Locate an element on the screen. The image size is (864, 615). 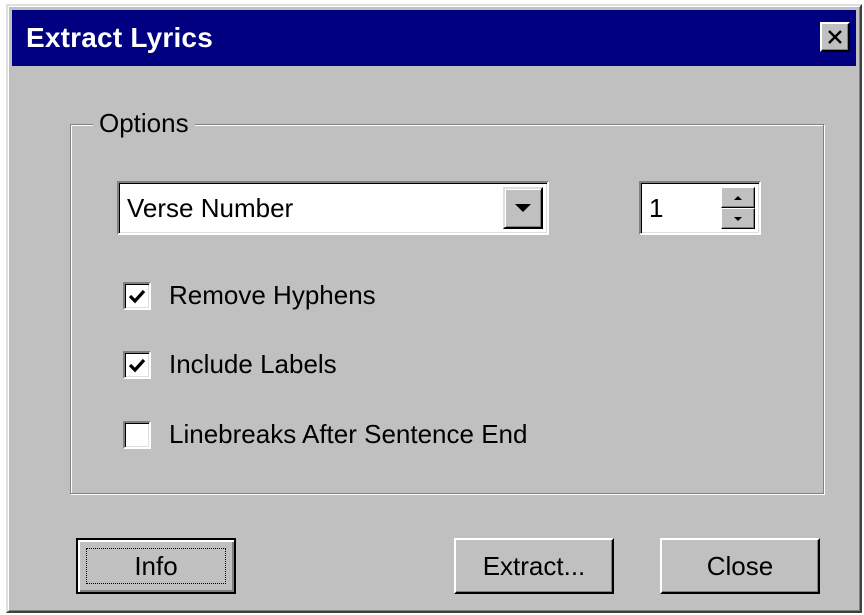
close-icon is located at coordinates (835, 37).